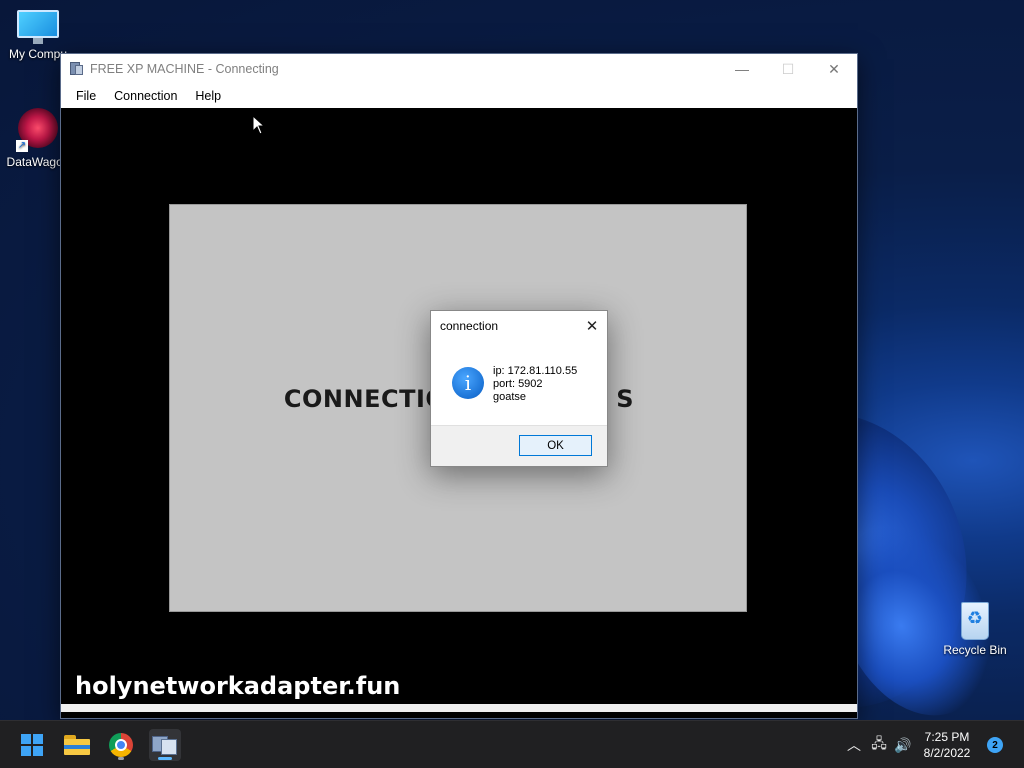  Describe the element at coordinates (77, 69) in the screenshot. I see `vnc-app-icon` at that location.